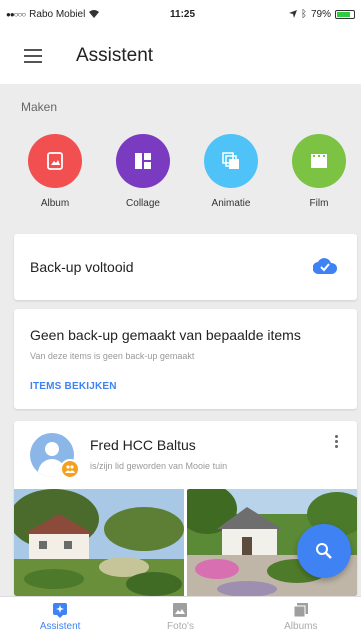  Describe the element at coordinates (183, 14) in the screenshot. I see `clock: 11:25` at that location.